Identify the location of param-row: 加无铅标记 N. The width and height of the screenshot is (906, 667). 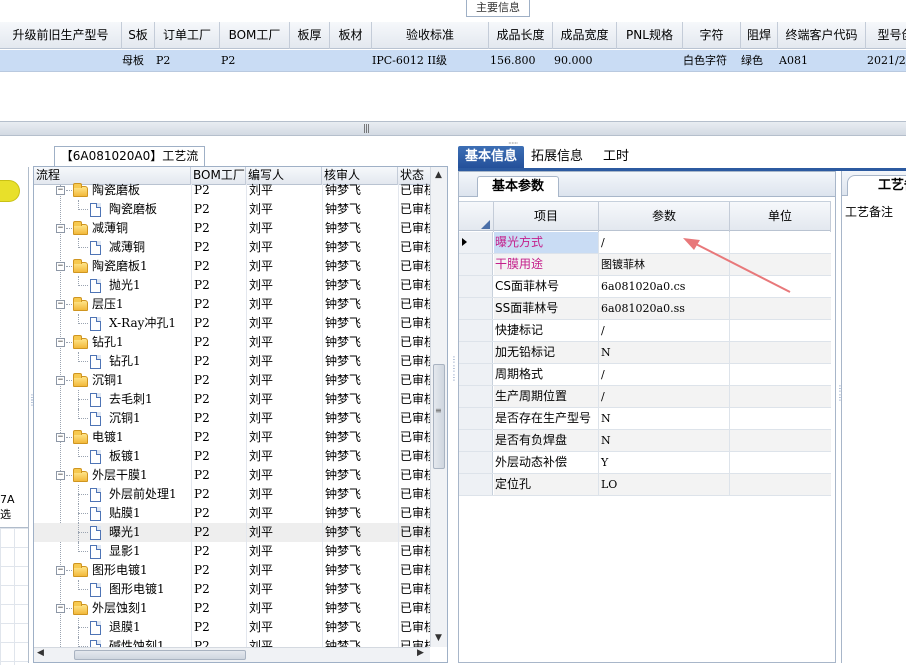
(645, 353).